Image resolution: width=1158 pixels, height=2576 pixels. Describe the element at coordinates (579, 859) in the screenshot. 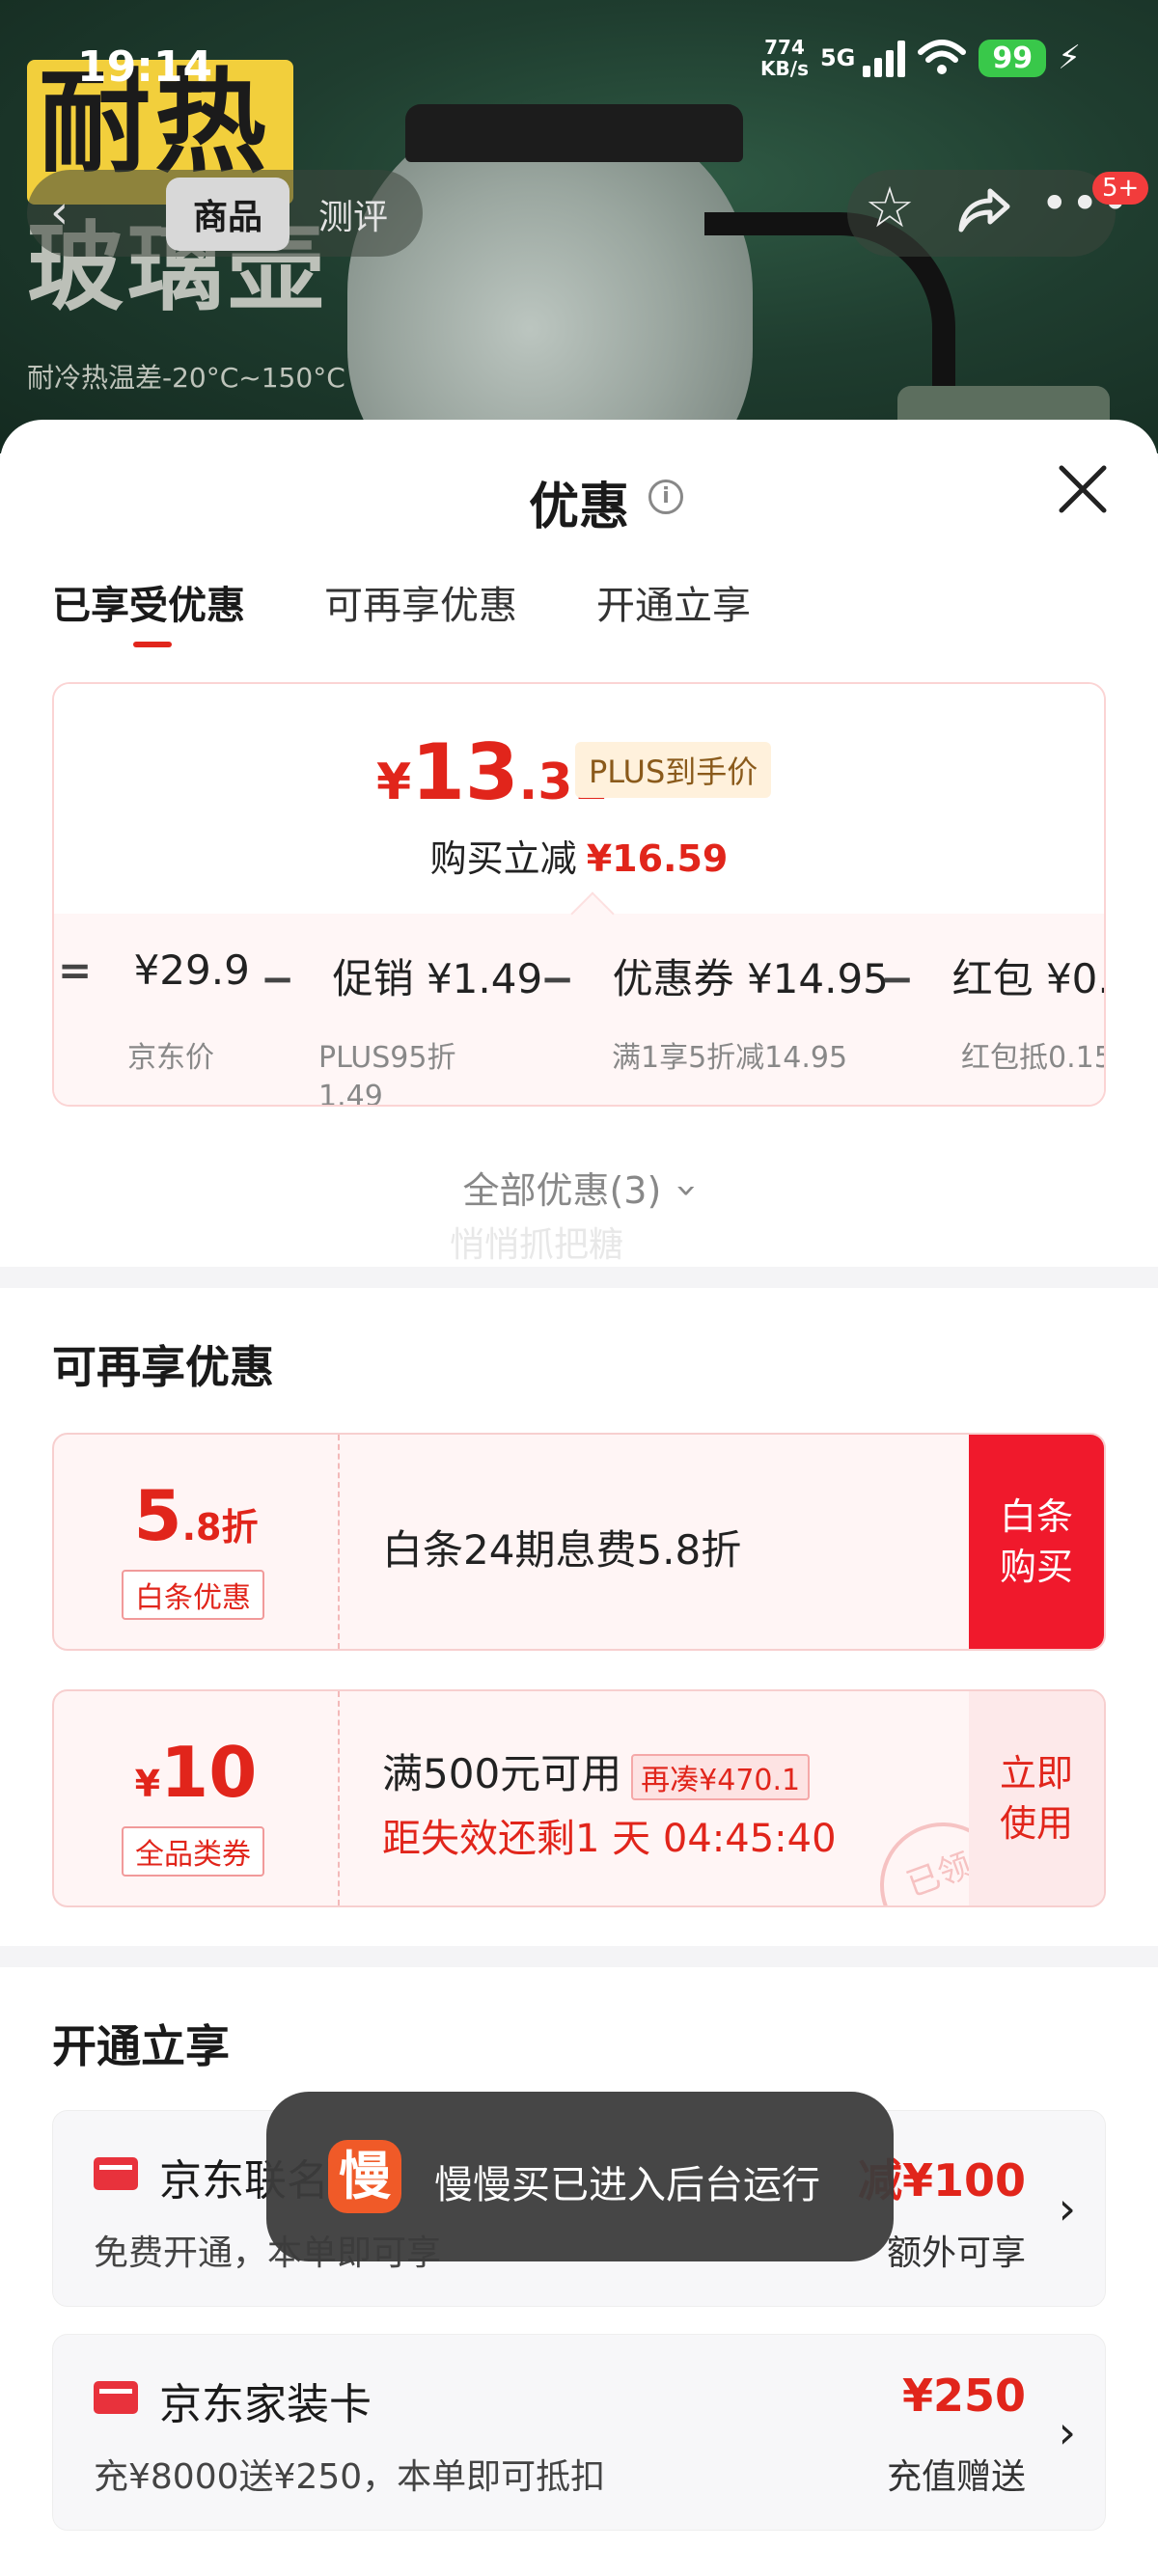

I see `instant-reduction: 购买立减 ¥16.59` at that location.